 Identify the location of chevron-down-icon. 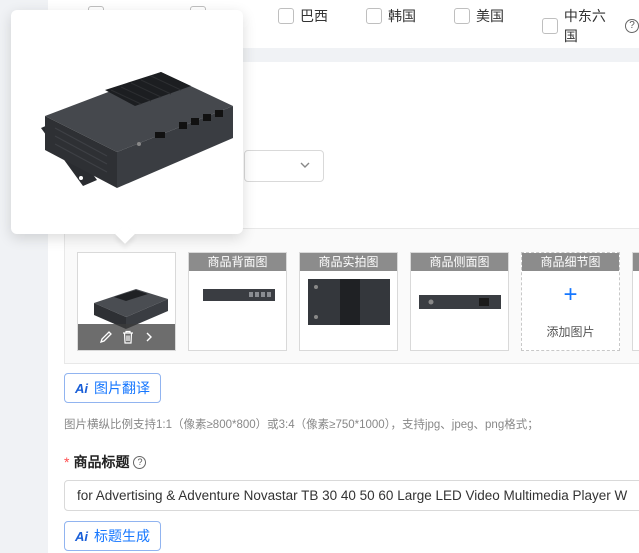
(305, 165).